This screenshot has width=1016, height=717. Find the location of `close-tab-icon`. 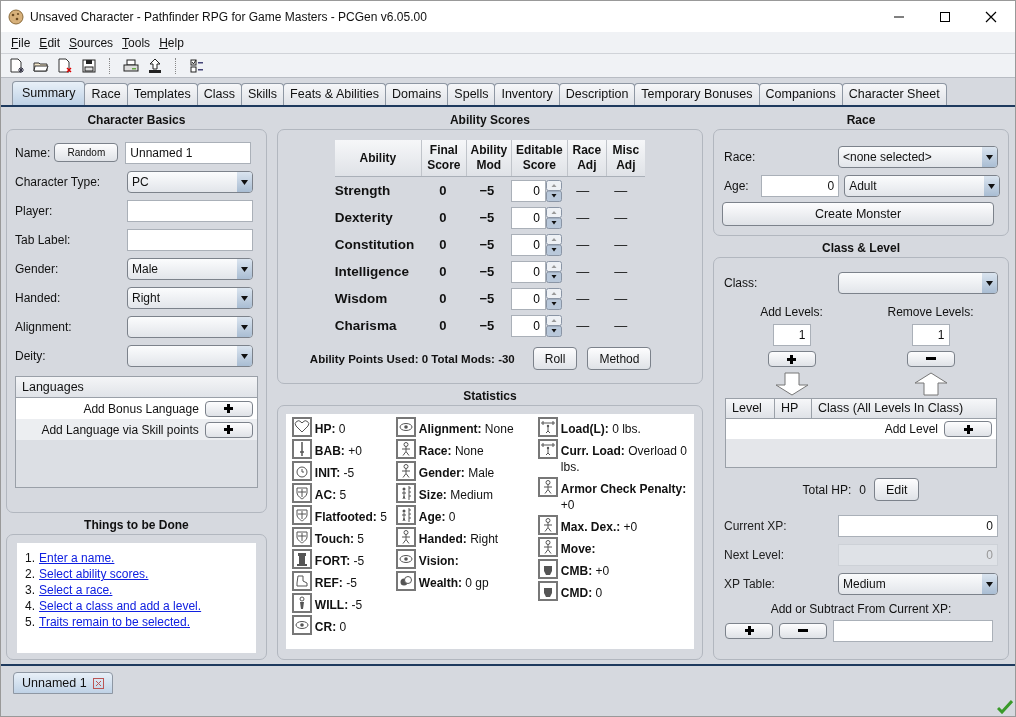

close-tab-icon is located at coordinates (98, 683).